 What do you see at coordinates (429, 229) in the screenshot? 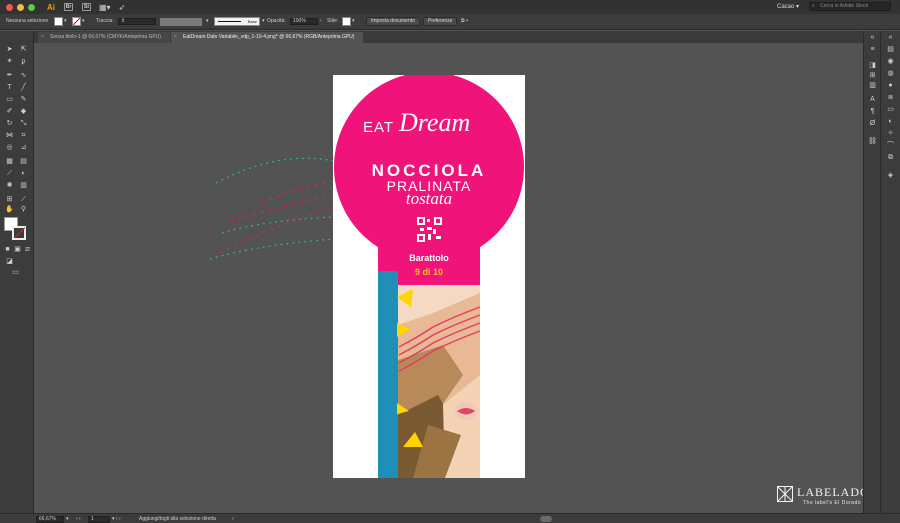
I see `qr-code` at bounding box center [429, 229].